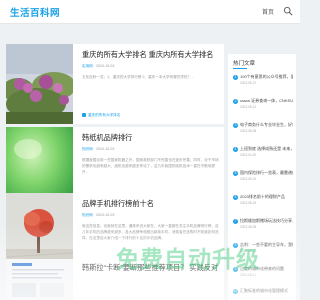 Image resolution: width=320 pixels, height=300 pixels. I want to click on rank-badge: 10, so click(235, 291).